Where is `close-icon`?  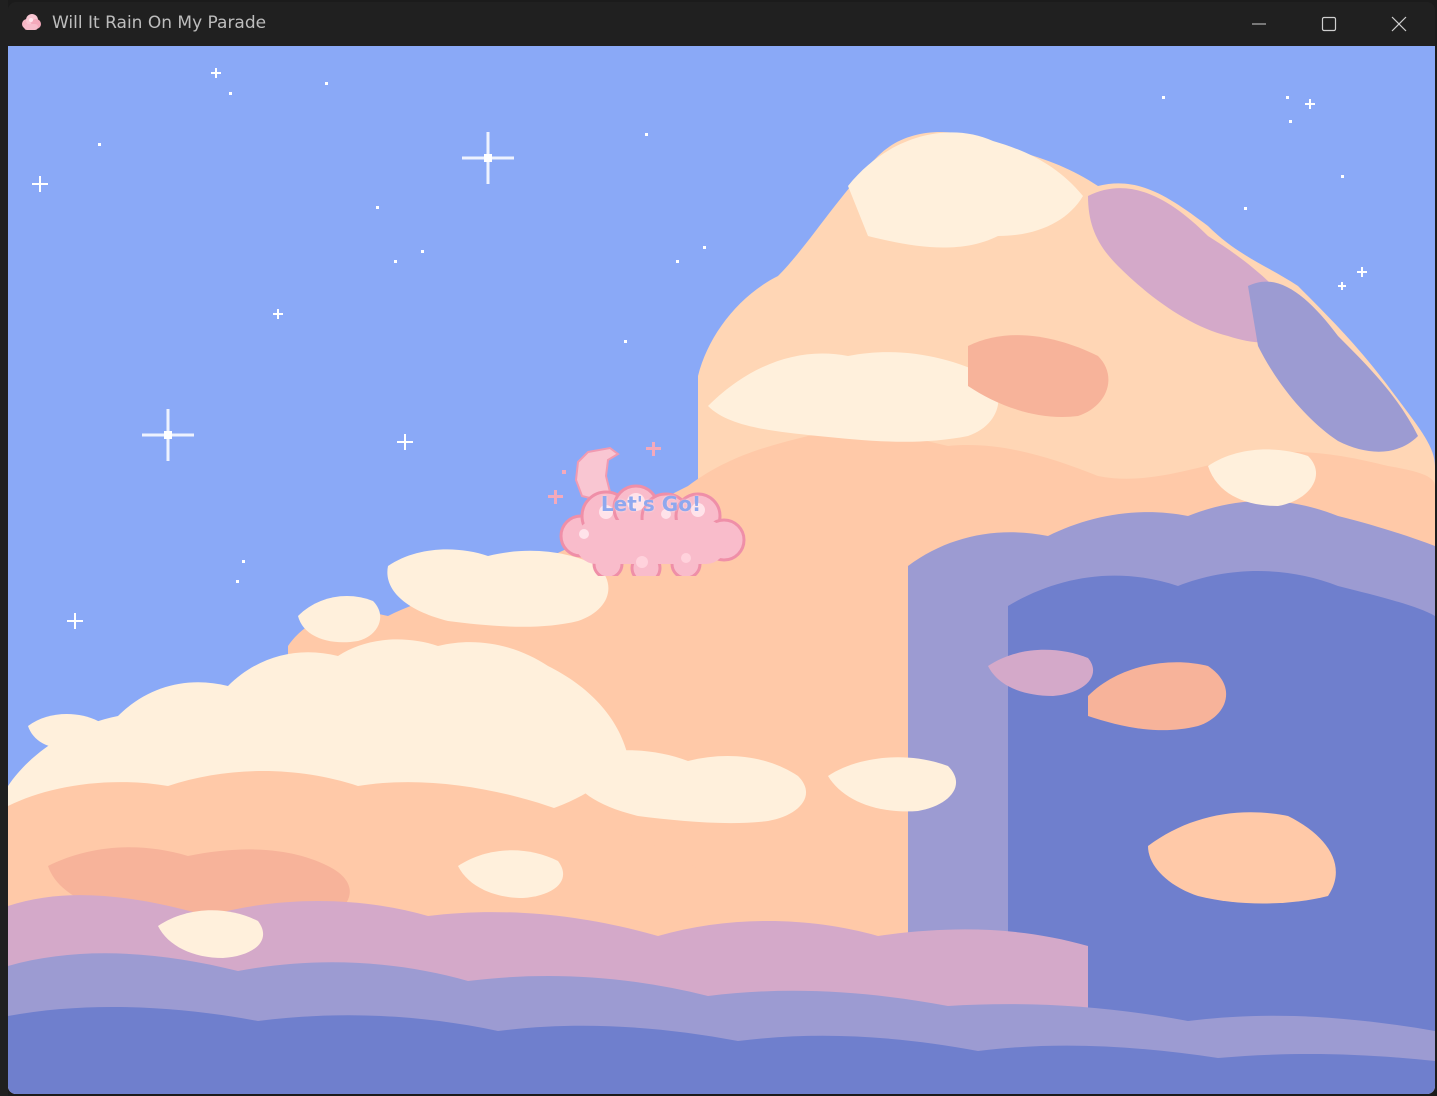 close-icon is located at coordinates (1399, 24).